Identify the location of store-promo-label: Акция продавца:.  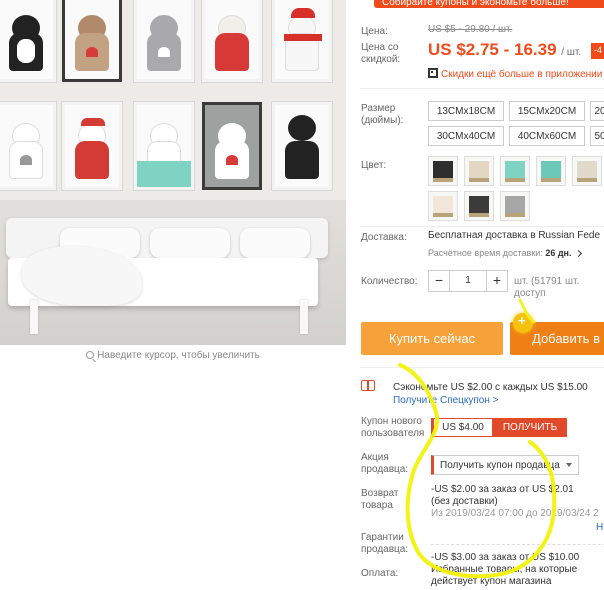
(385, 463).